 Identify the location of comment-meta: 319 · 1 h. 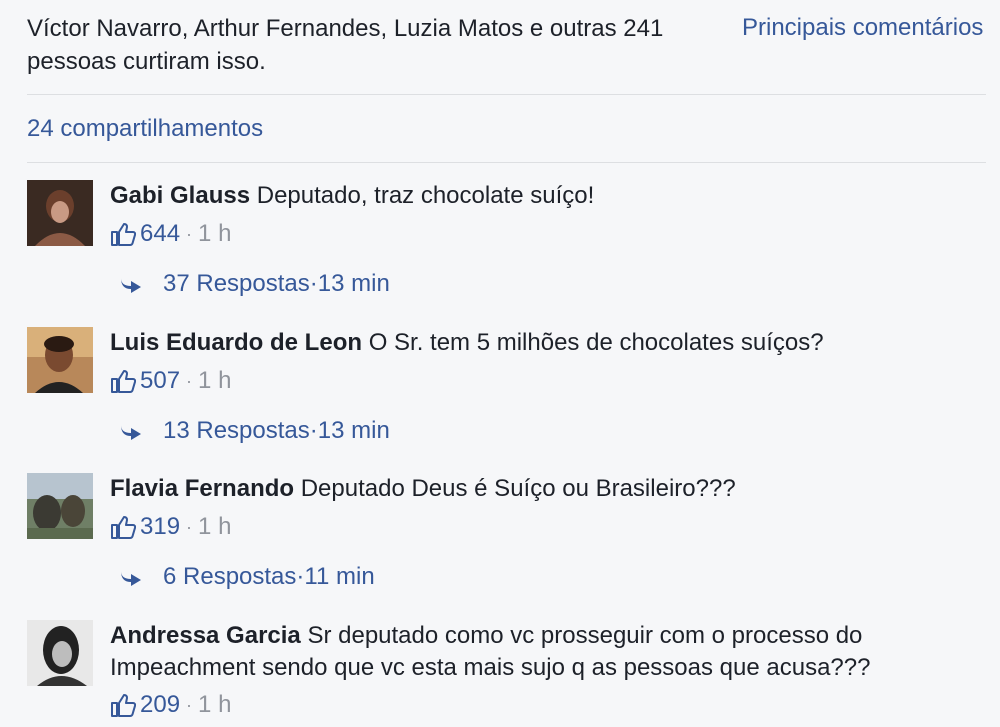
(170, 527).